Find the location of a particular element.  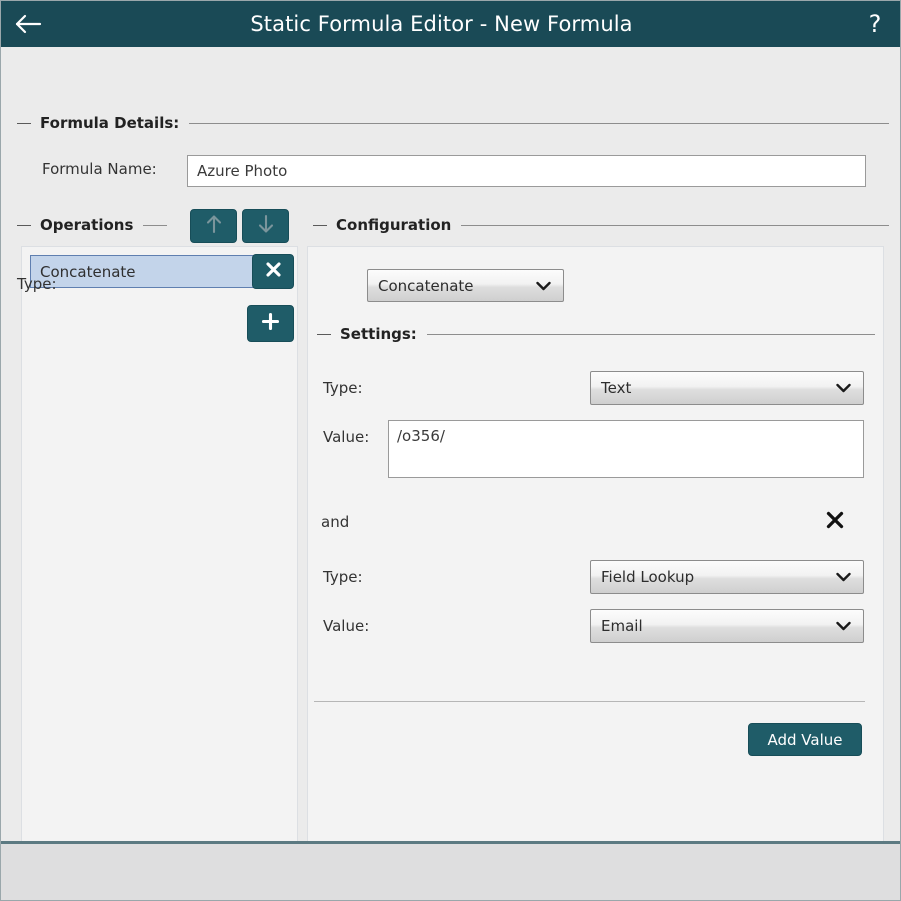

arrow-up-icon is located at coordinates (214, 226).